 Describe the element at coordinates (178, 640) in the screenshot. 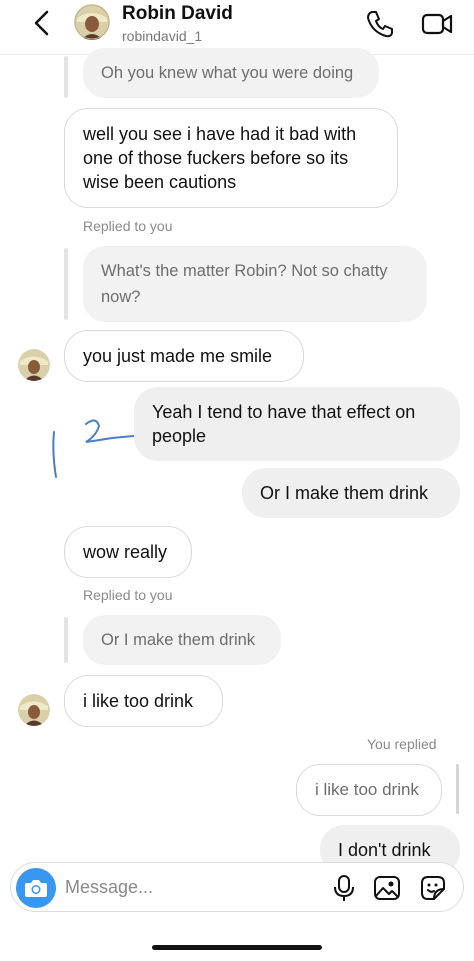

I see `reply-quote-text: Or I make them drink` at that location.